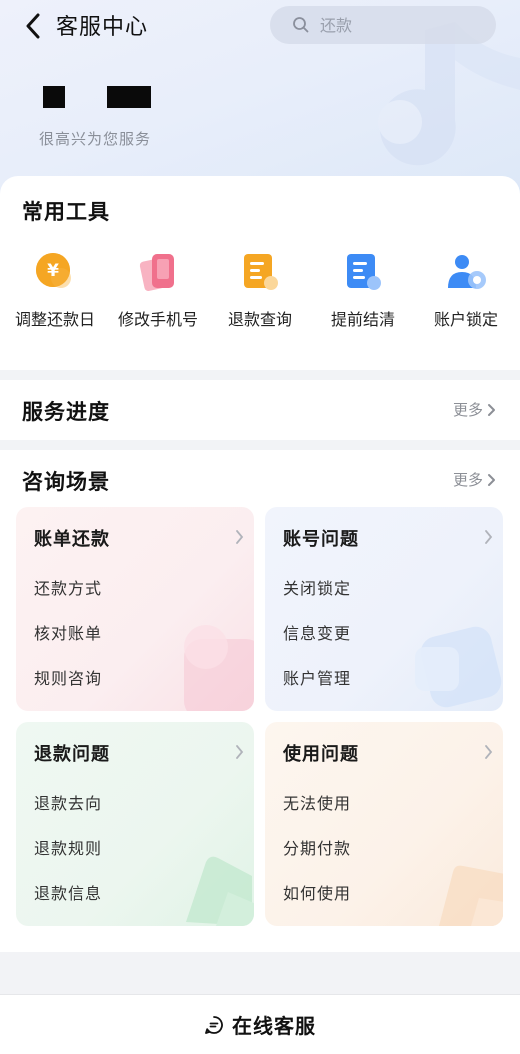  What do you see at coordinates (466, 290) in the screenshot?
I see `tool-account-lock: 账户锁定` at bounding box center [466, 290].